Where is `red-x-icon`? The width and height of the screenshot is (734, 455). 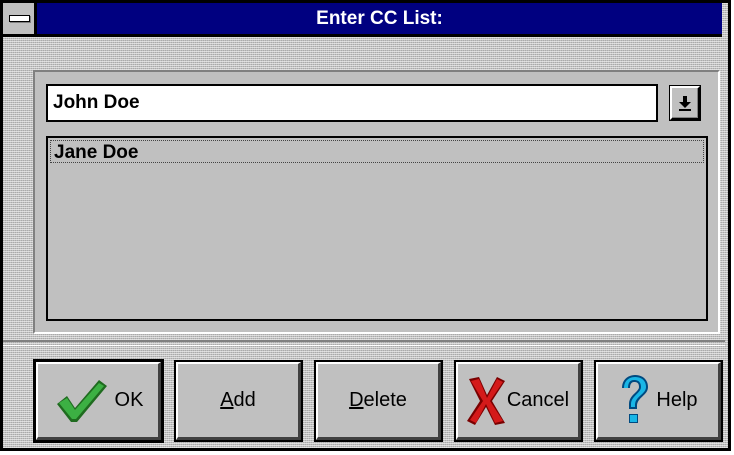 red-x-icon is located at coordinates (485, 400).